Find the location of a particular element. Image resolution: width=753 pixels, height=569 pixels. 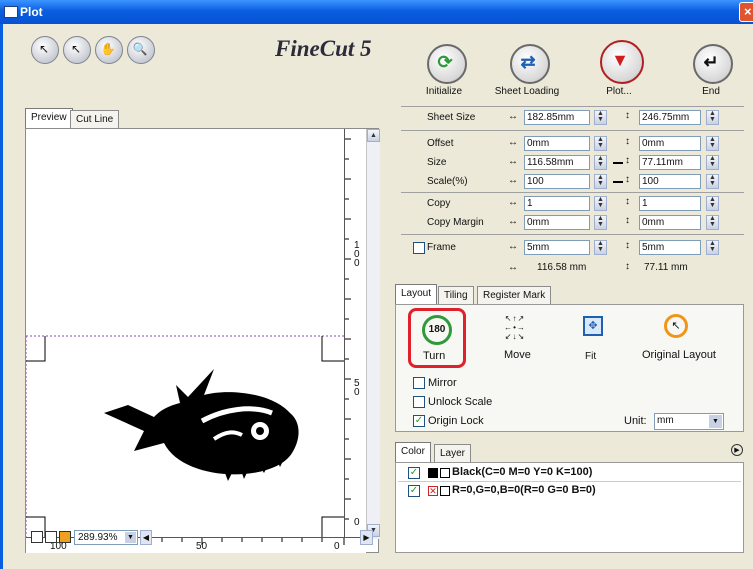

tab-layout: Layout is located at coordinates (416, 295).